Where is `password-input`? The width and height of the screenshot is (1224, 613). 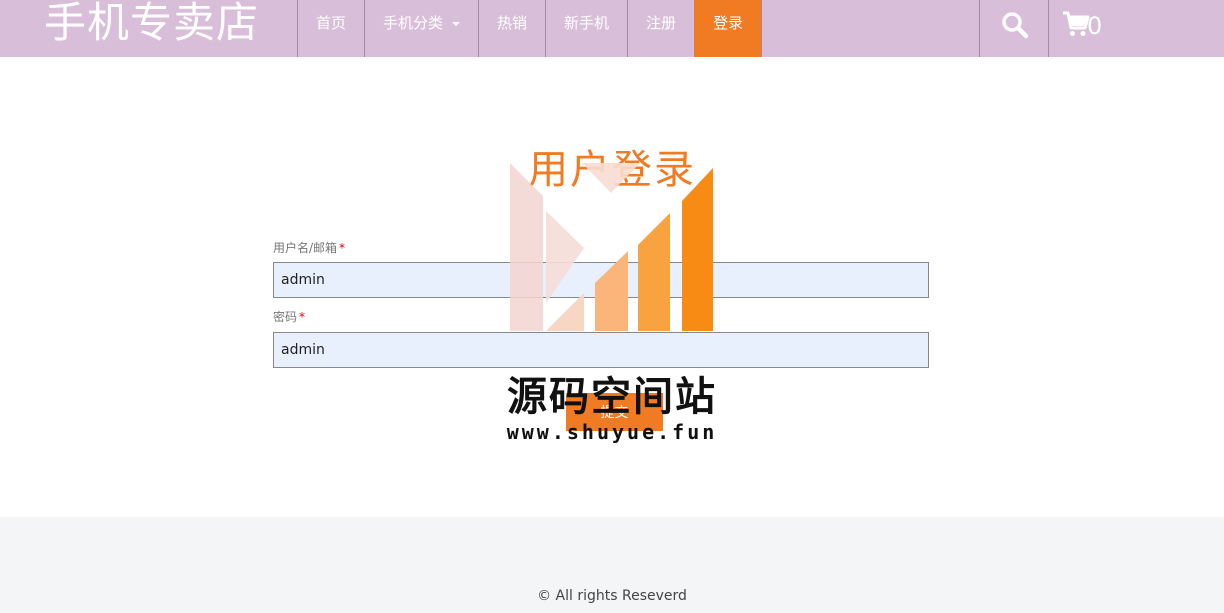 password-input is located at coordinates (601, 350).